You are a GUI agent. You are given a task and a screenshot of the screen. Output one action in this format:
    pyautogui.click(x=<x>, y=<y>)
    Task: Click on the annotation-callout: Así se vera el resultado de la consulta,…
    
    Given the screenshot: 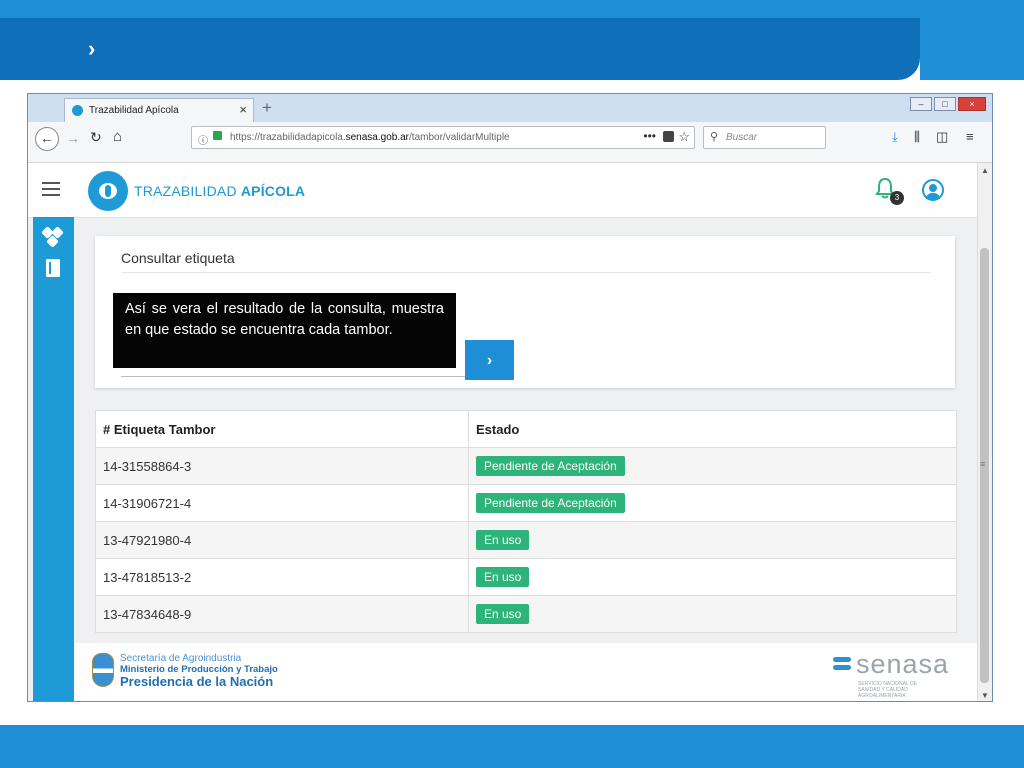 What is the action you would take?
    pyautogui.click(x=284, y=330)
    